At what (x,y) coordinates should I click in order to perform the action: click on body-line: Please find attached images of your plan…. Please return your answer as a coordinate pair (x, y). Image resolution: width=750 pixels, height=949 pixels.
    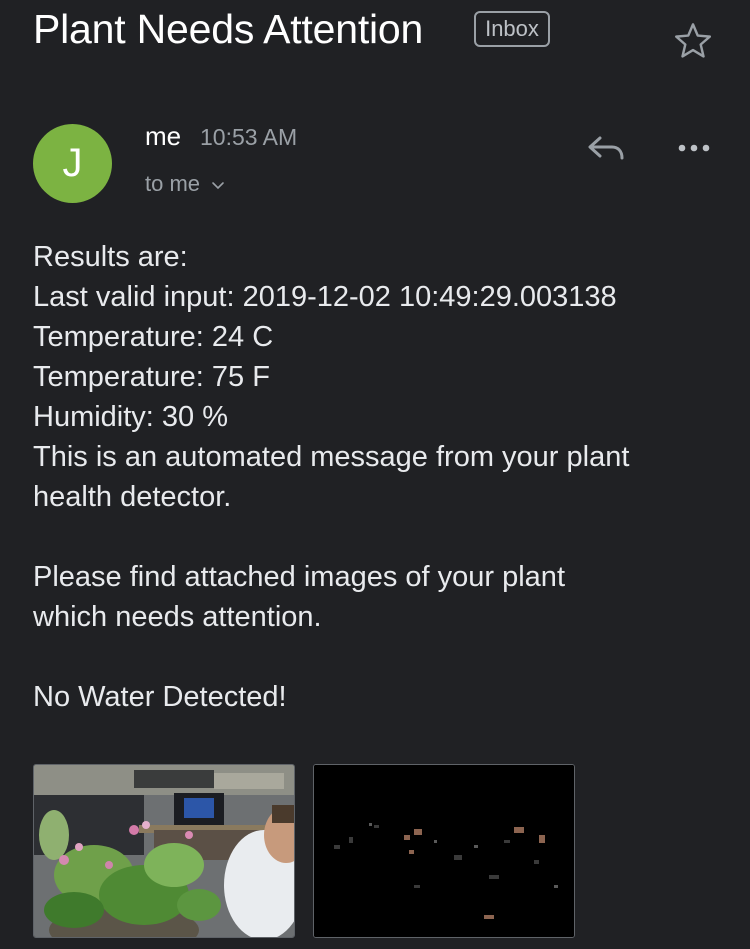
    Looking at the image, I should click on (299, 577).